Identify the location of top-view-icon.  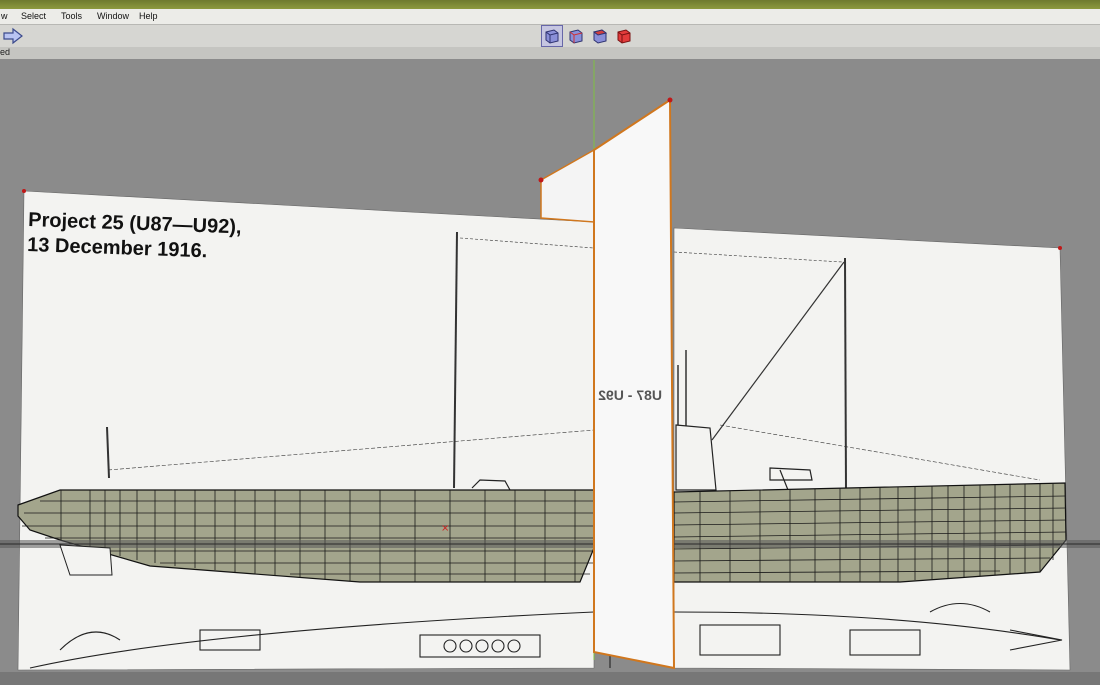
(600, 36).